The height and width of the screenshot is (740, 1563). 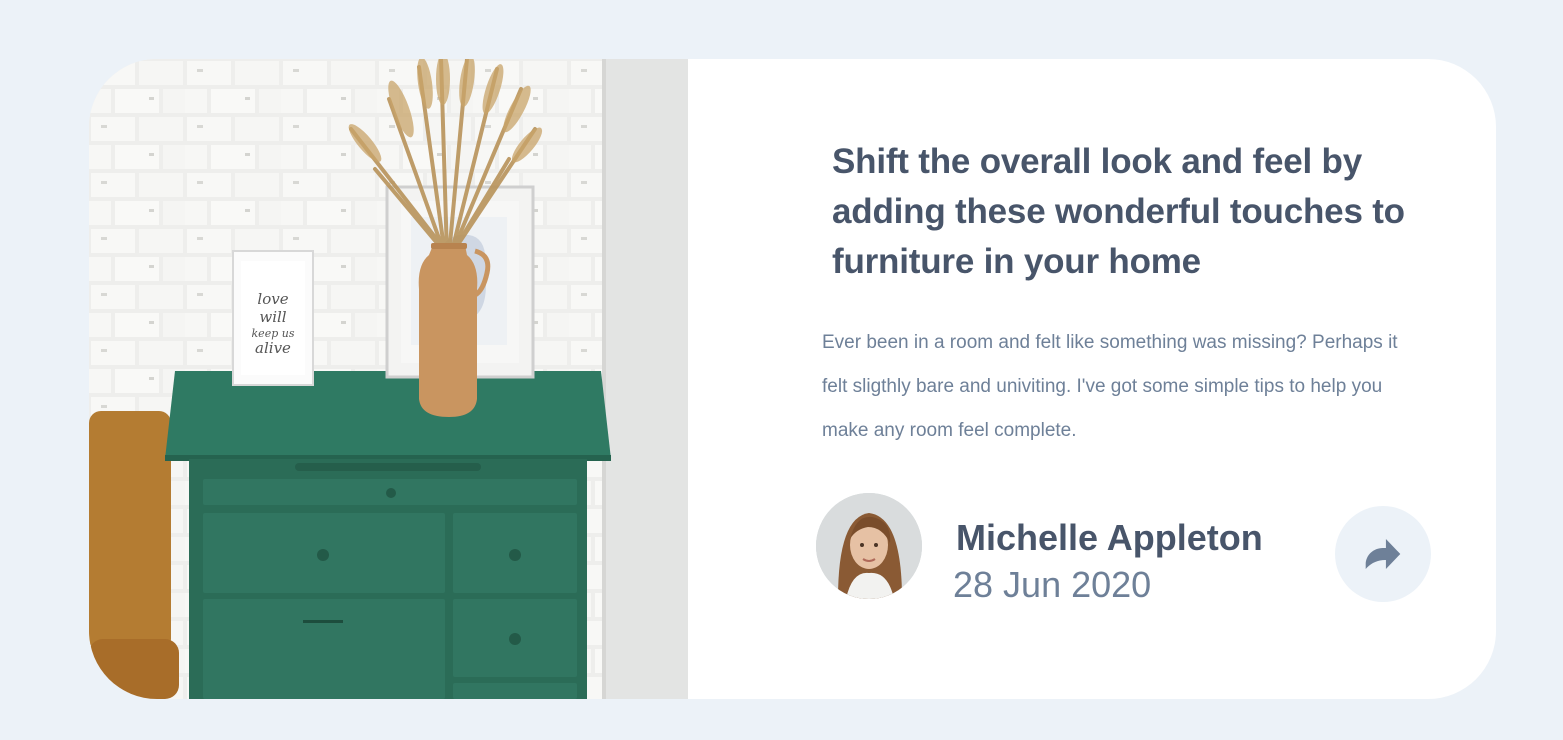 I want to click on frame-text: love, so click(x=272, y=299).